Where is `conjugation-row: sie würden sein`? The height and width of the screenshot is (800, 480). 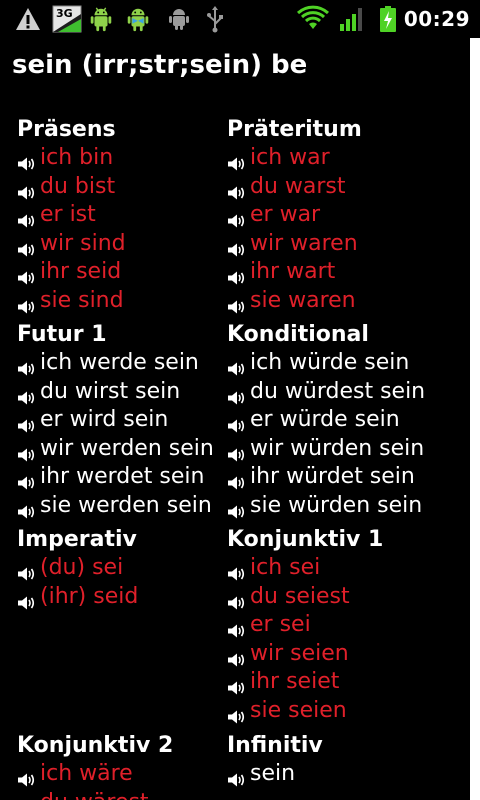 conjugation-row: sie würden sein is located at coordinates (332, 506).